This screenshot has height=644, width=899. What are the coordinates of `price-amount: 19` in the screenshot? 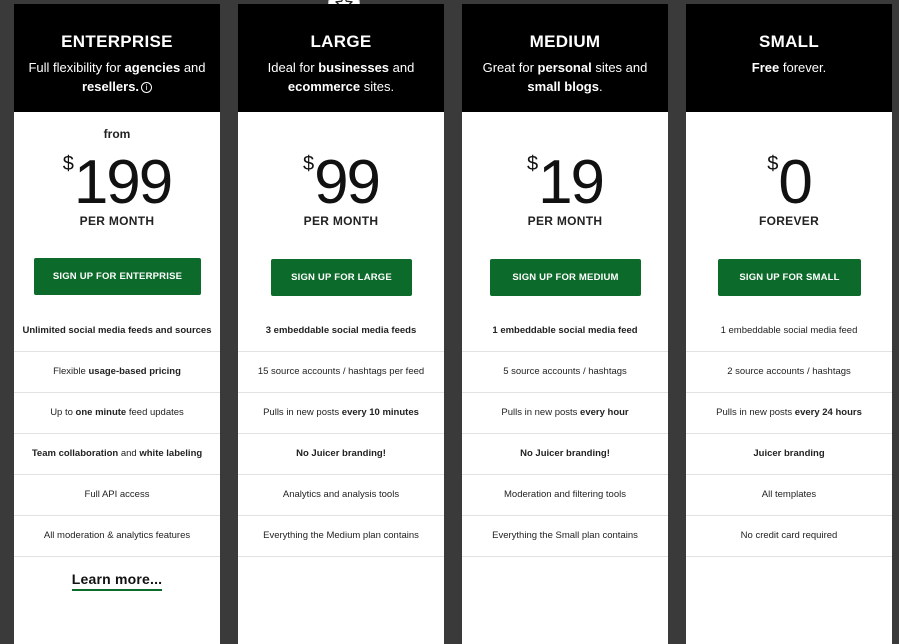 It's located at (571, 182).